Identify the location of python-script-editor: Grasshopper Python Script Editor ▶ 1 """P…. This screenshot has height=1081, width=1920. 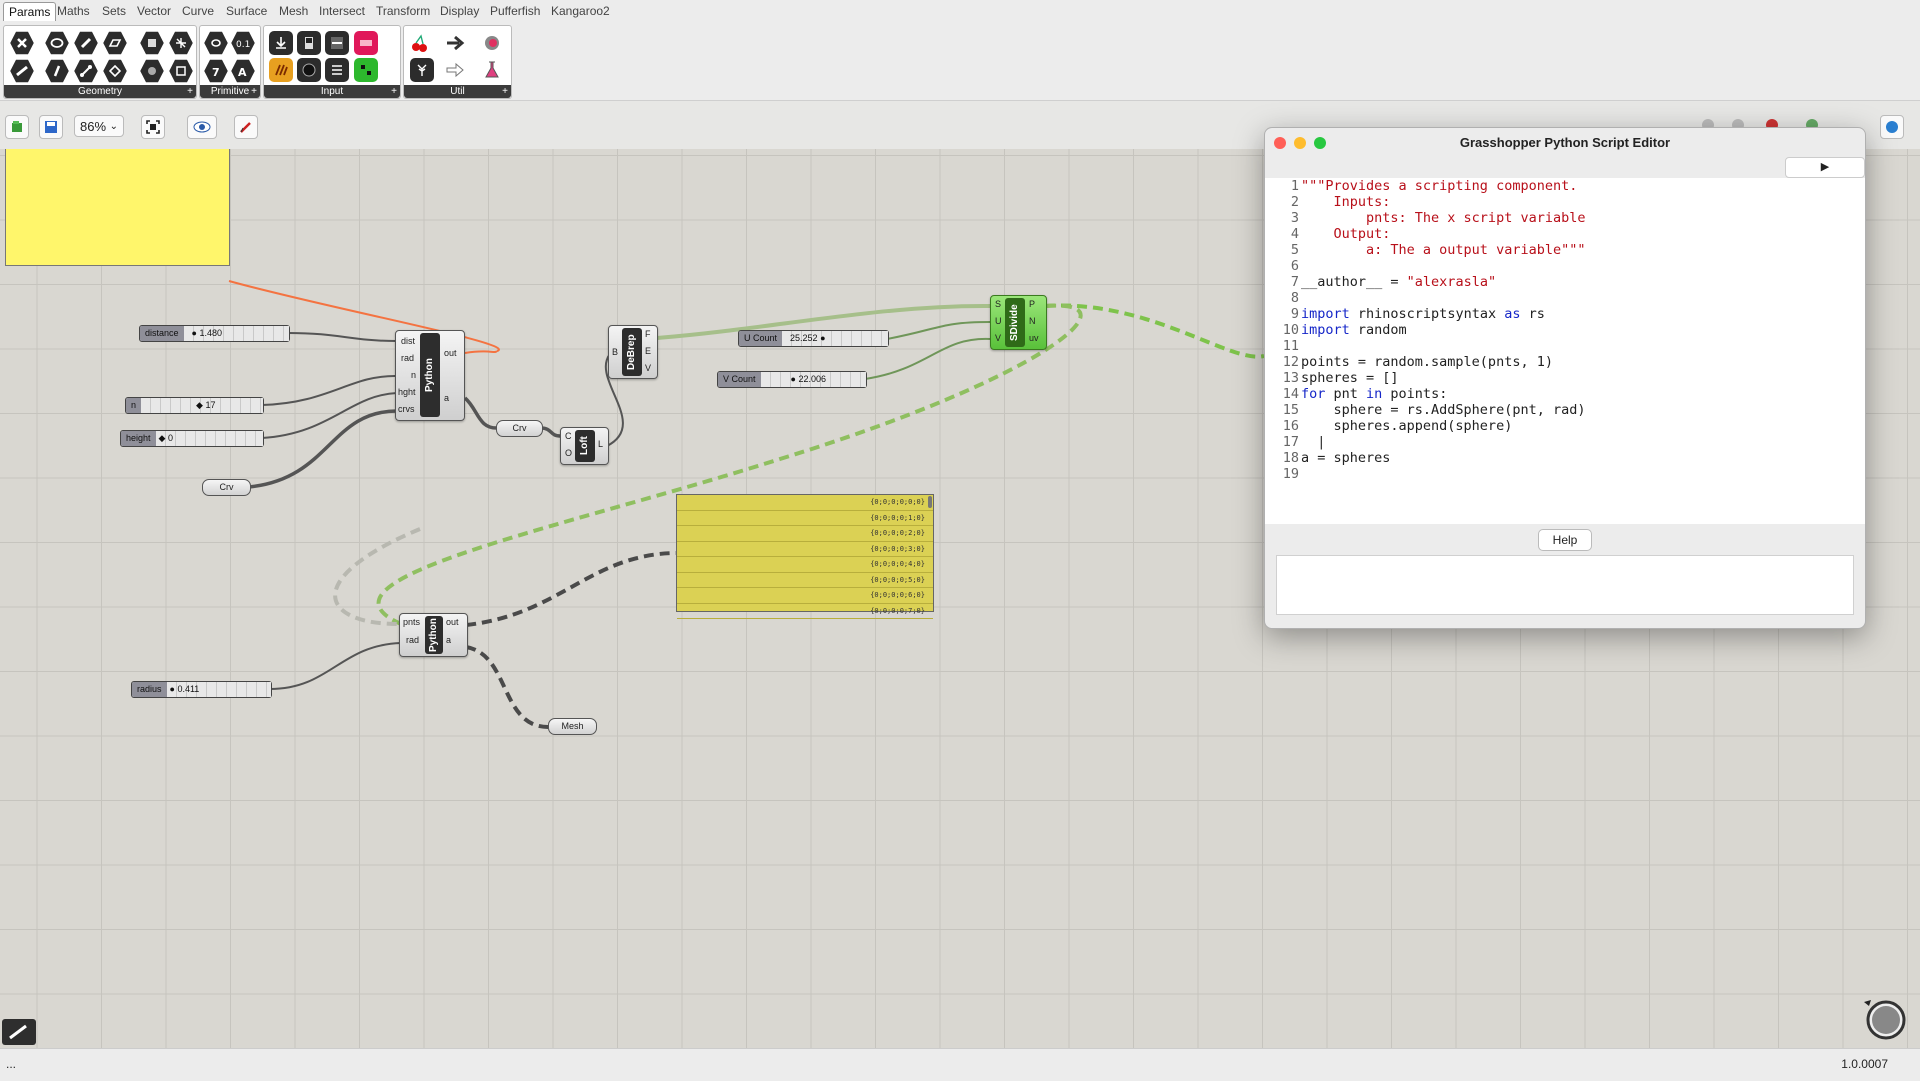
(1565, 378).